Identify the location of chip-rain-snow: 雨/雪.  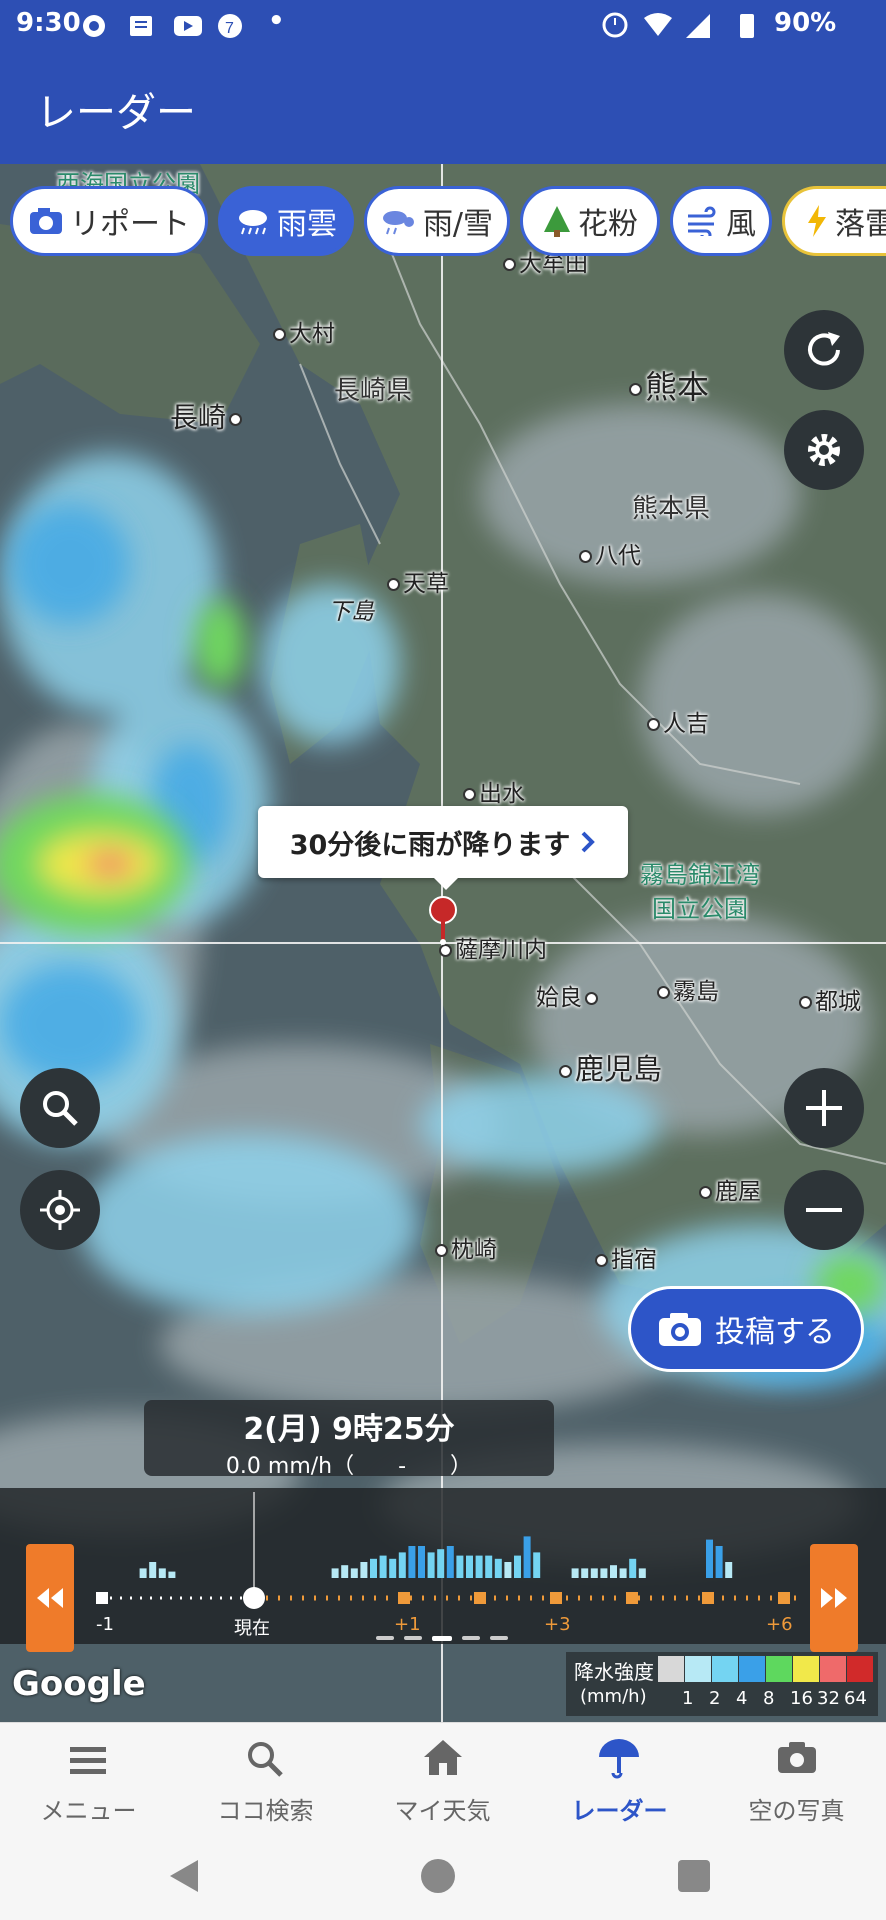
(437, 221).